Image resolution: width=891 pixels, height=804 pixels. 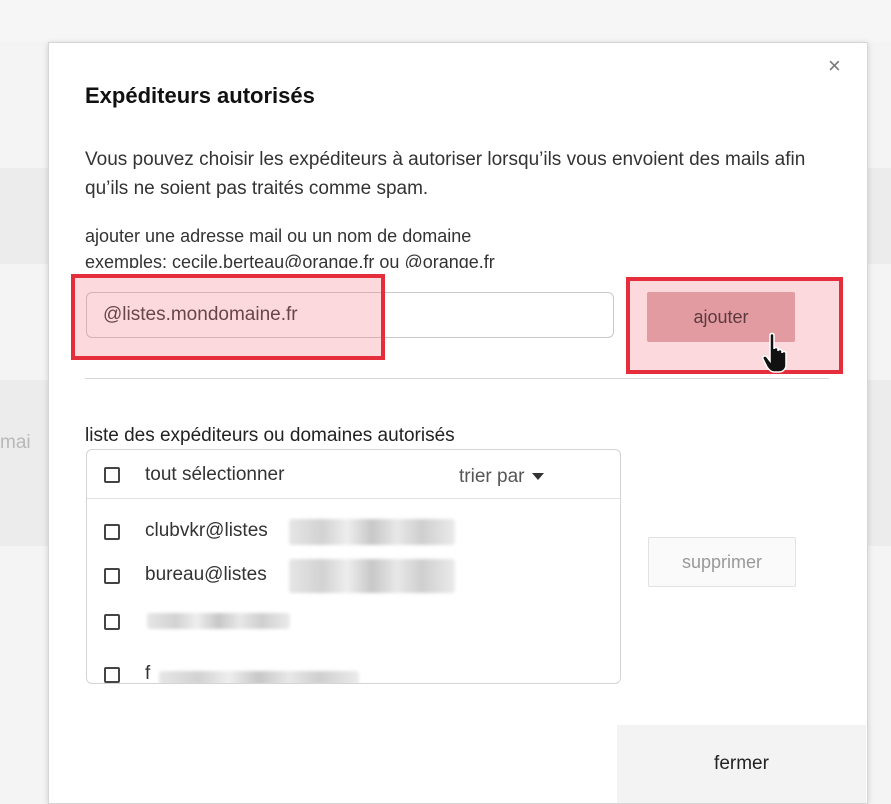 I want to click on background-band-top, so click(x=445, y=21).